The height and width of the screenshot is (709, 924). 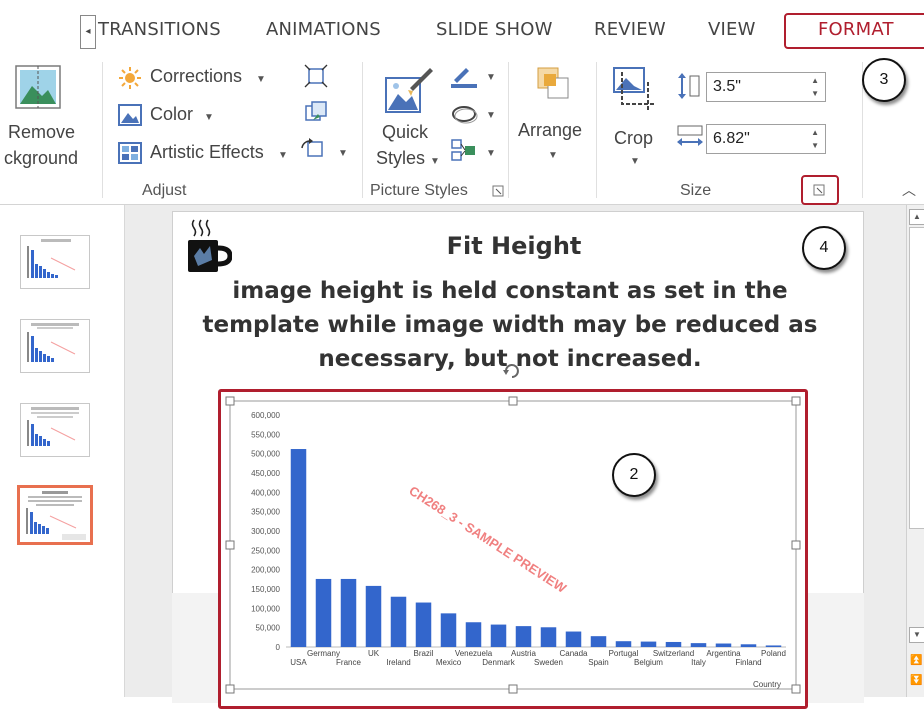 What do you see at coordinates (317, 150) in the screenshot?
I see `reset-picture-icon` at bounding box center [317, 150].